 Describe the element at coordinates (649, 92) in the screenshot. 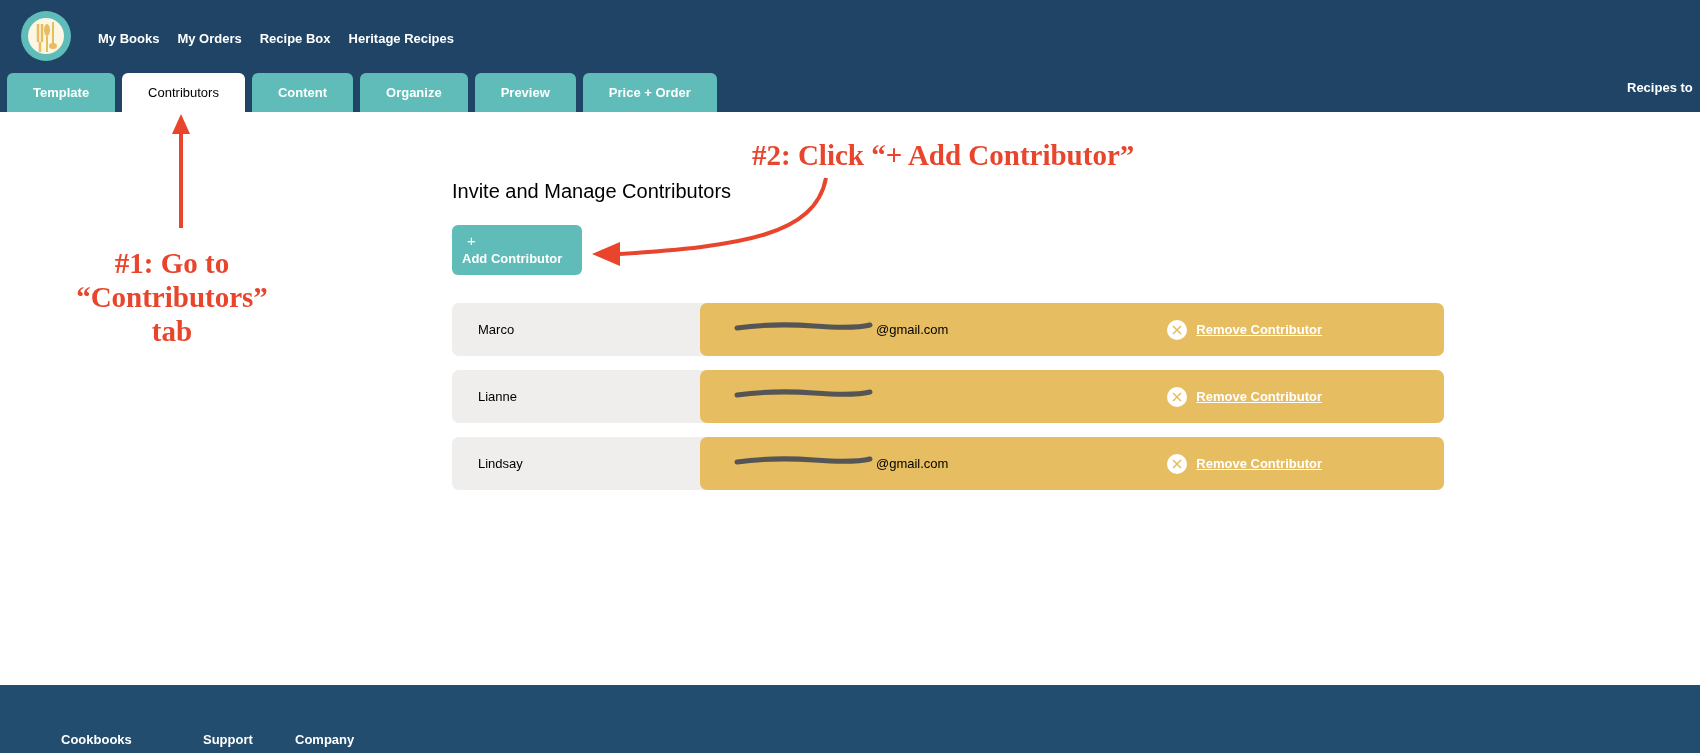

I see `tab: Price + Order` at that location.